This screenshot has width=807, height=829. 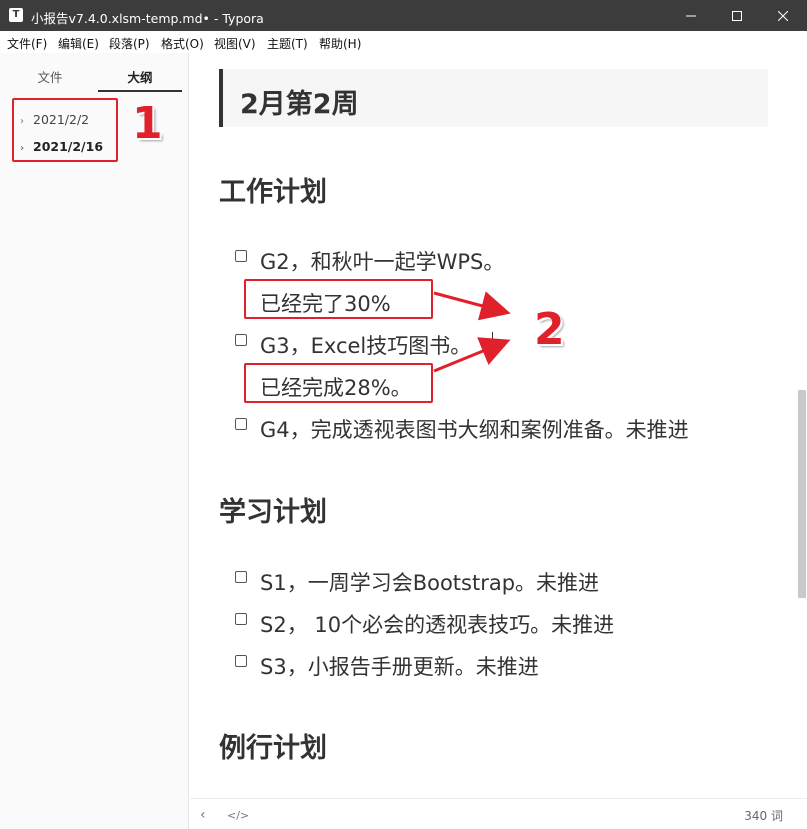 What do you see at coordinates (16, 15) in the screenshot?
I see `typora-app-icon: T` at bounding box center [16, 15].